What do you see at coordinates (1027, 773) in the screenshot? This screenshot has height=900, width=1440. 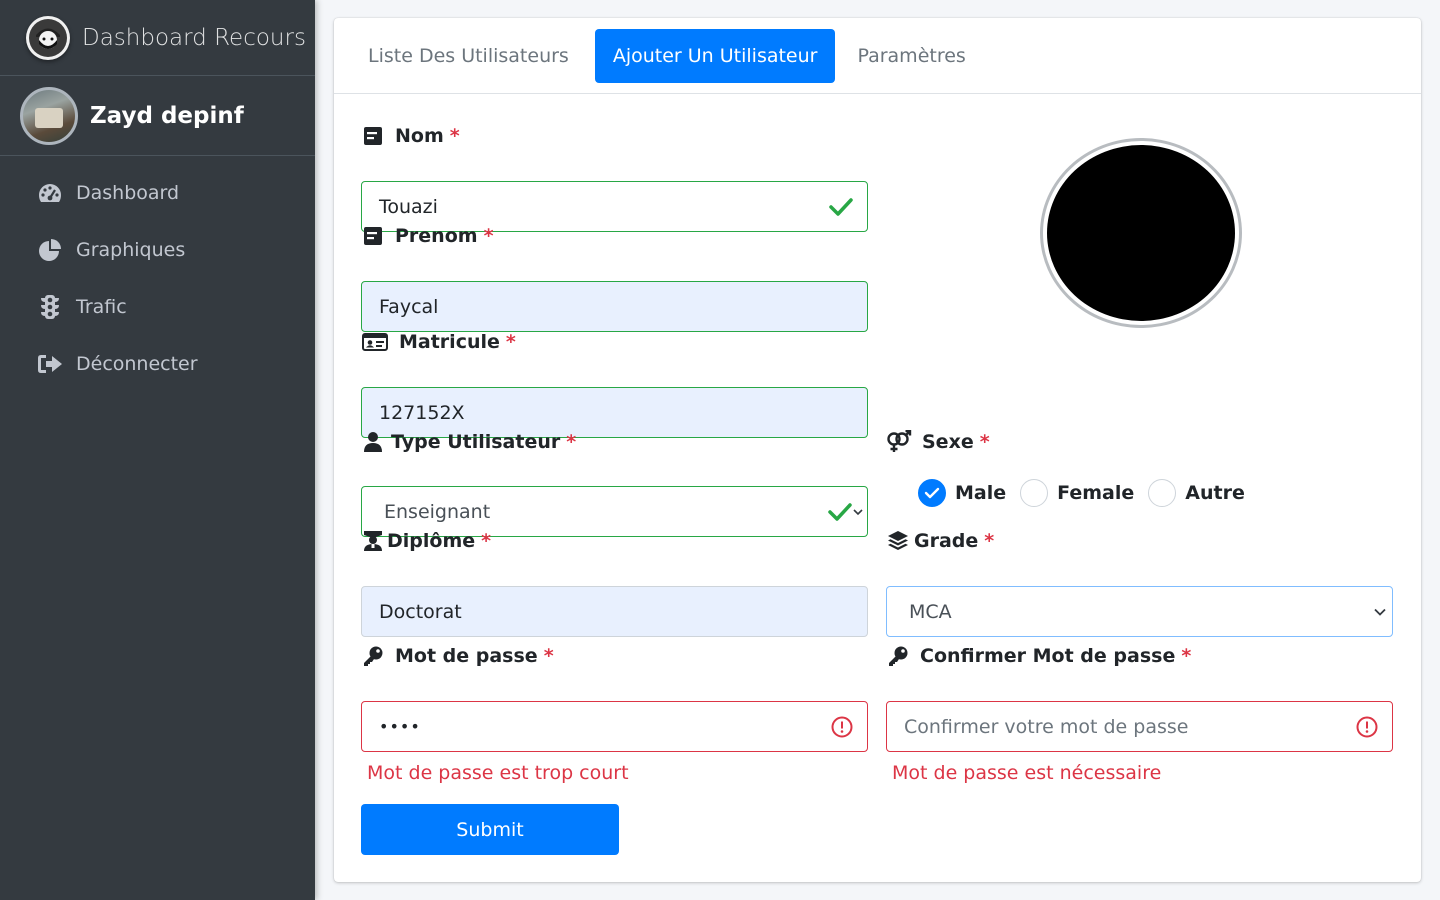 I see `confirmer-error: Mot de passe est nécessaire` at bounding box center [1027, 773].